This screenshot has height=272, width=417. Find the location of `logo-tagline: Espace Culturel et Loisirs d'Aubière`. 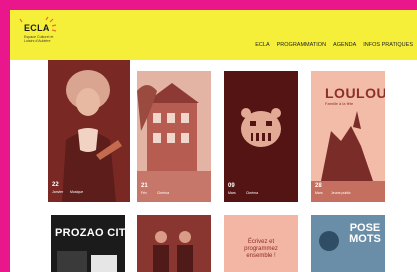

logo-tagline: Espace Culturel et Loisirs d'Aubière is located at coordinates (39, 39).